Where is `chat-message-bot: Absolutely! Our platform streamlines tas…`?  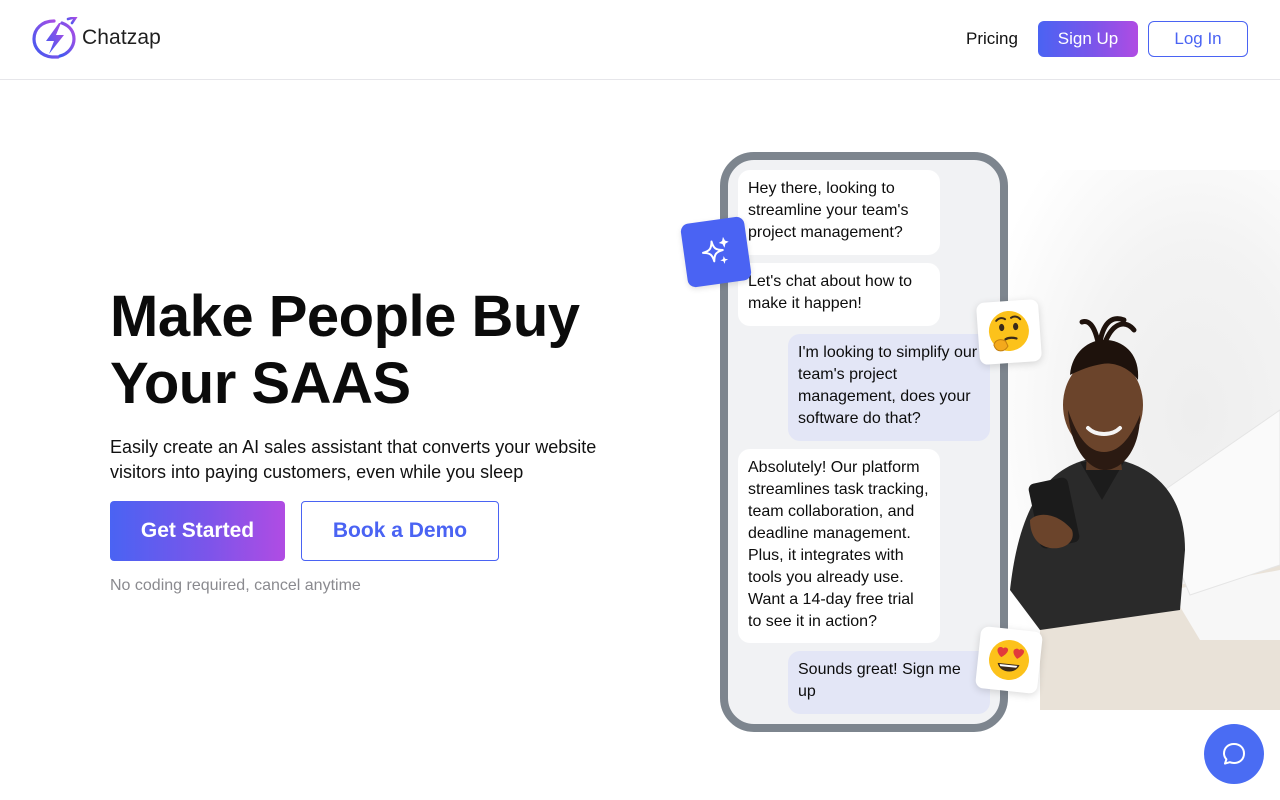
chat-message-bot: Absolutely! Our platform streamlines tas… is located at coordinates (839, 546).